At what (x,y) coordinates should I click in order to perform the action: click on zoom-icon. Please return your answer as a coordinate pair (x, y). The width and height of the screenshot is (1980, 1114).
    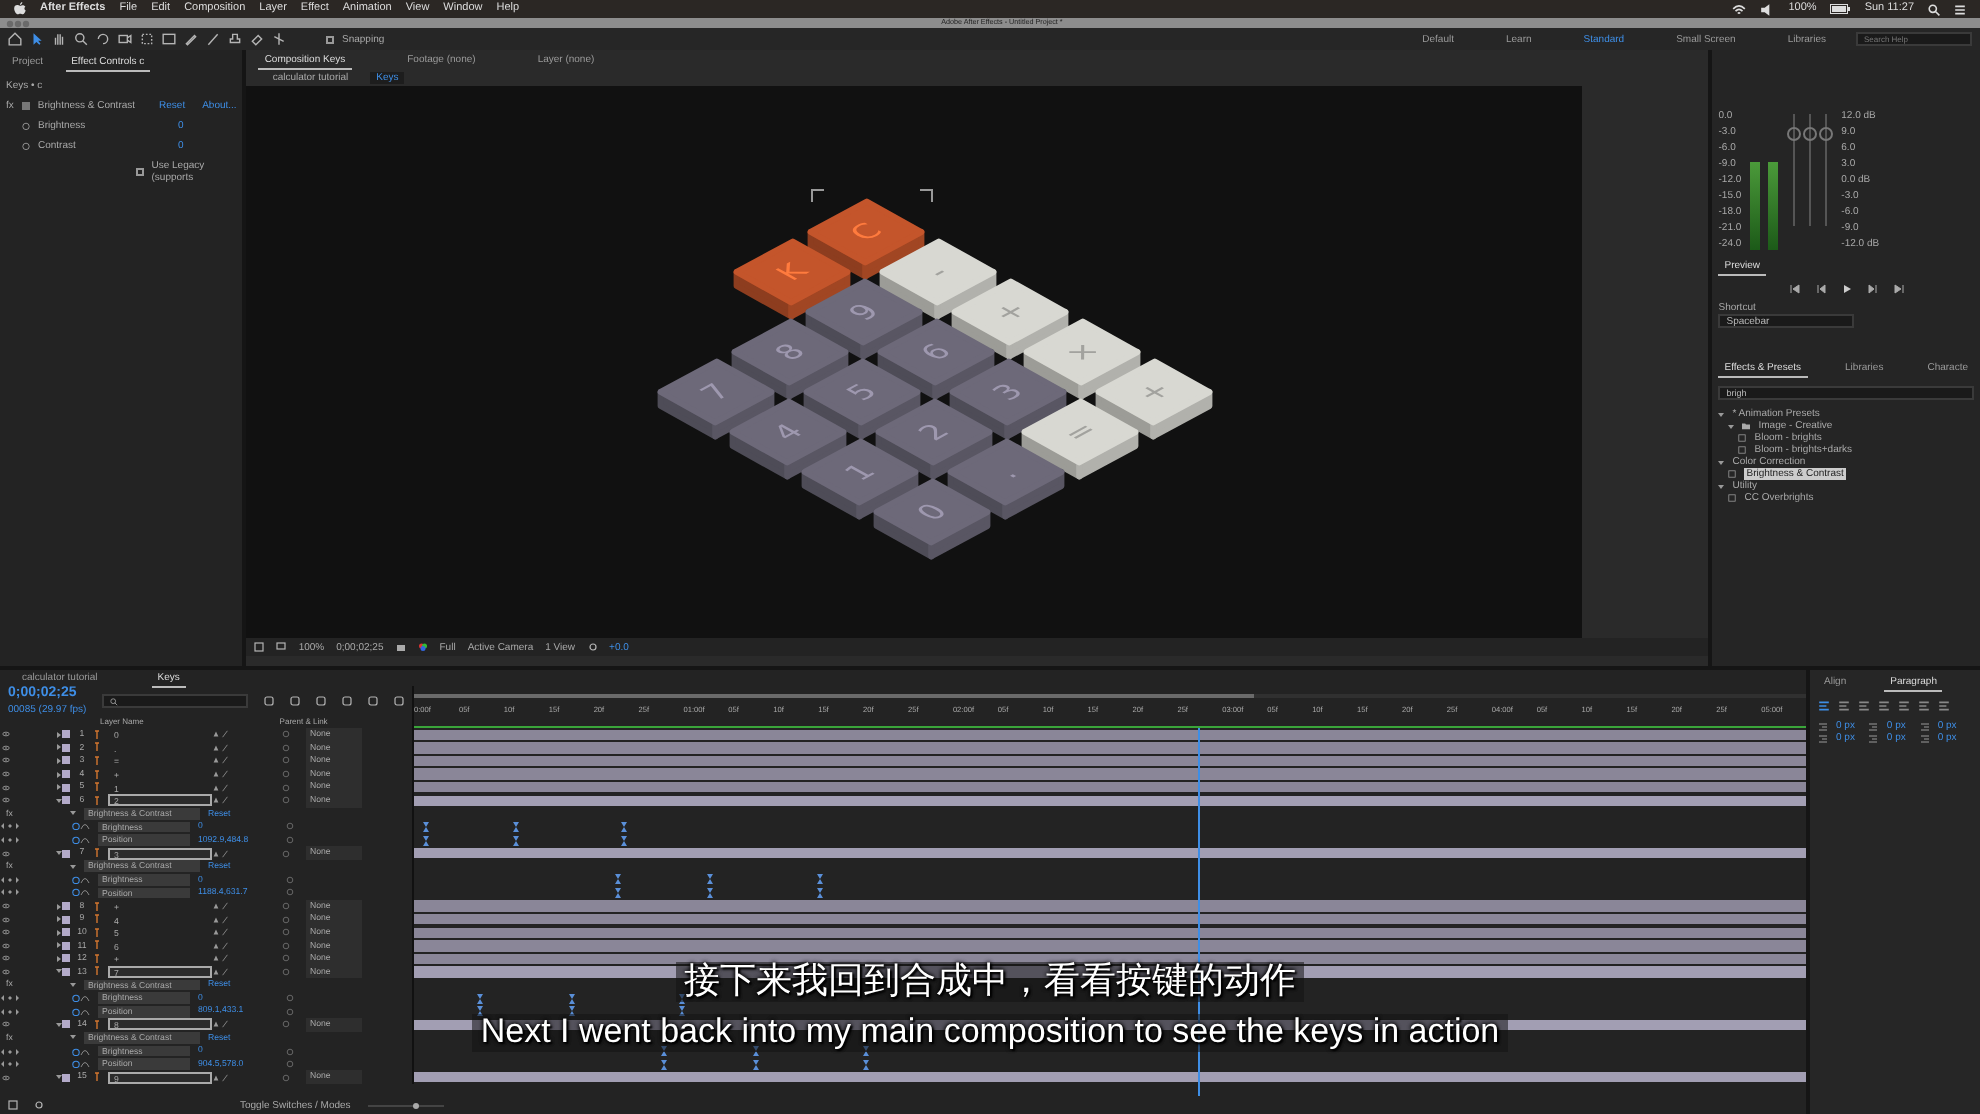
    Looking at the image, I should click on (81, 39).